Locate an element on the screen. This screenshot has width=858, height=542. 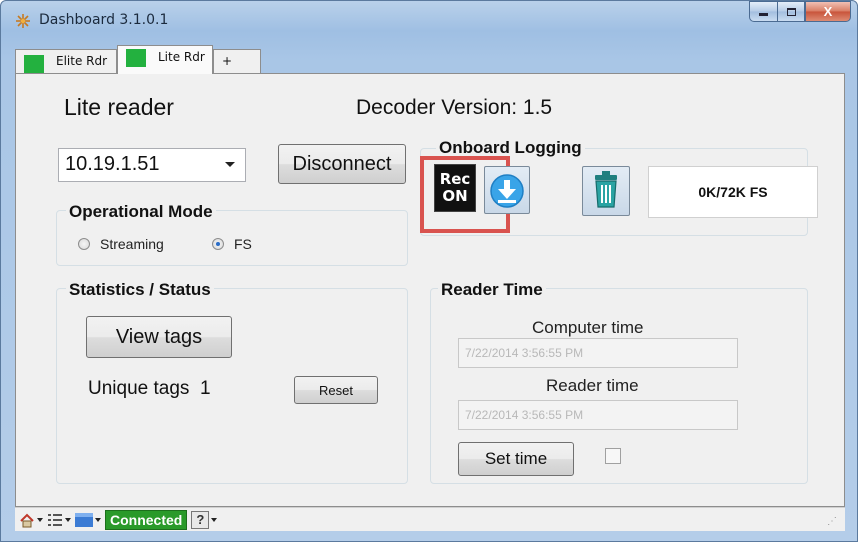
fs-radio: FS is located at coordinates (232, 244).